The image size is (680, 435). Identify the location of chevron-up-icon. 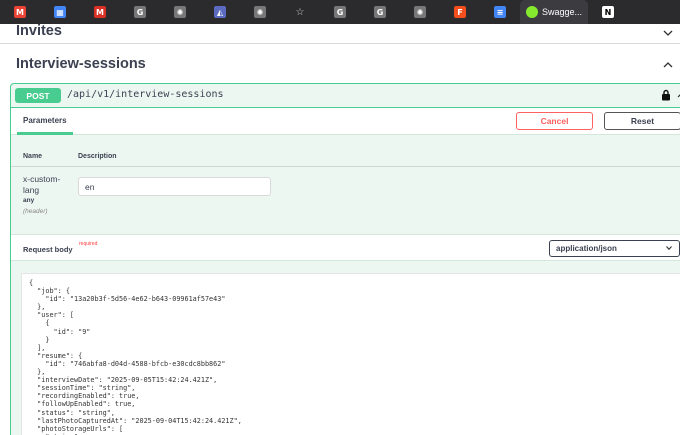
(668, 65).